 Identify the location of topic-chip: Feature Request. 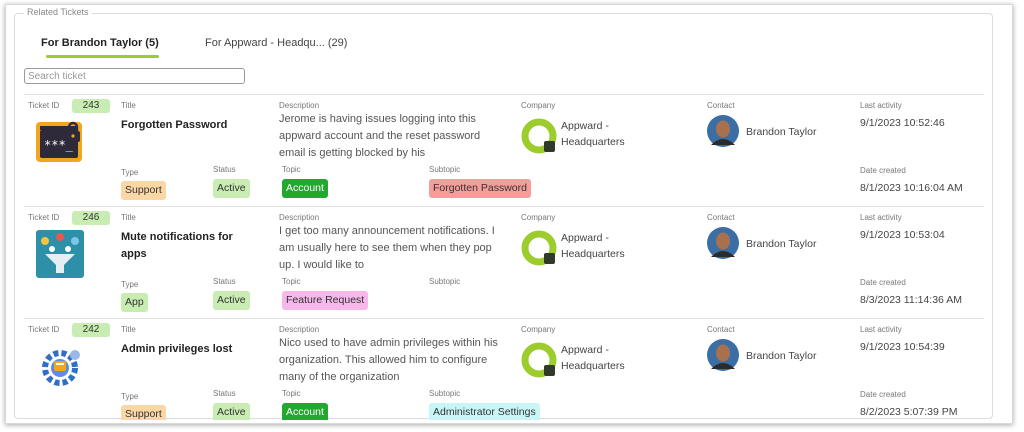
(325, 300).